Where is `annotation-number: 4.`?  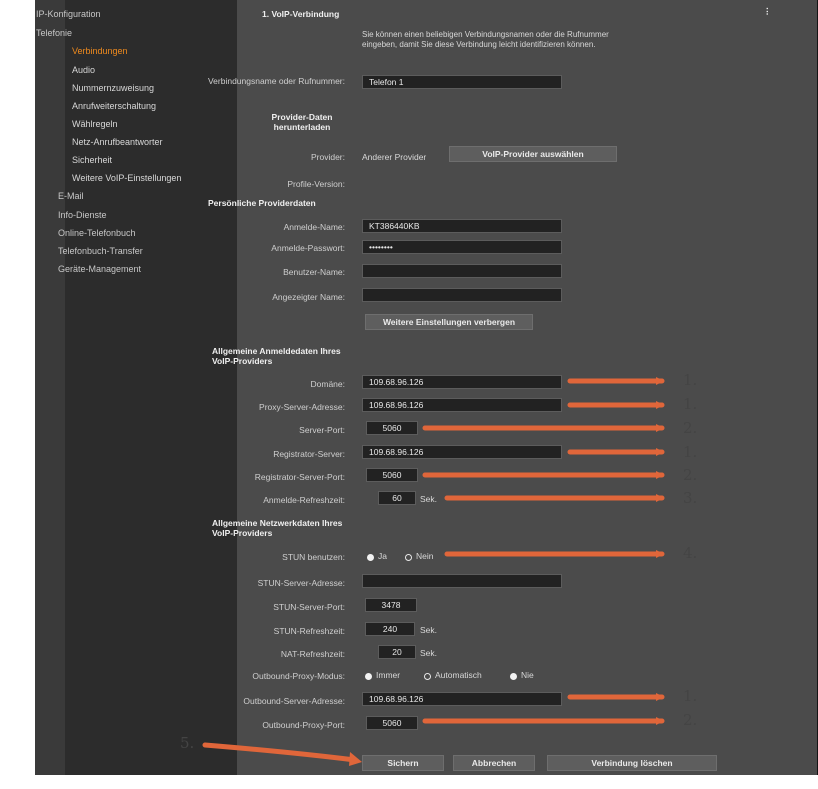 annotation-number: 4. is located at coordinates (690, 553).